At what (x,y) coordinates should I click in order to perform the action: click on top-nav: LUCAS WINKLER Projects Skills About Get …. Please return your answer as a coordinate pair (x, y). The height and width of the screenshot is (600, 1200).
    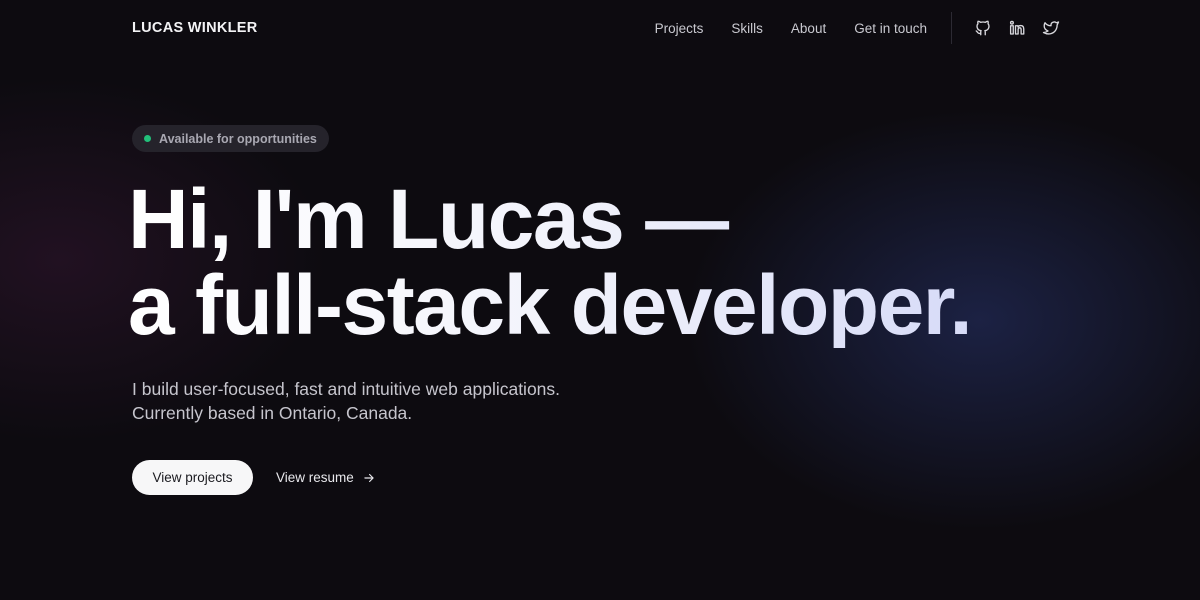
    Looking at the image, I should click on (596, 28).